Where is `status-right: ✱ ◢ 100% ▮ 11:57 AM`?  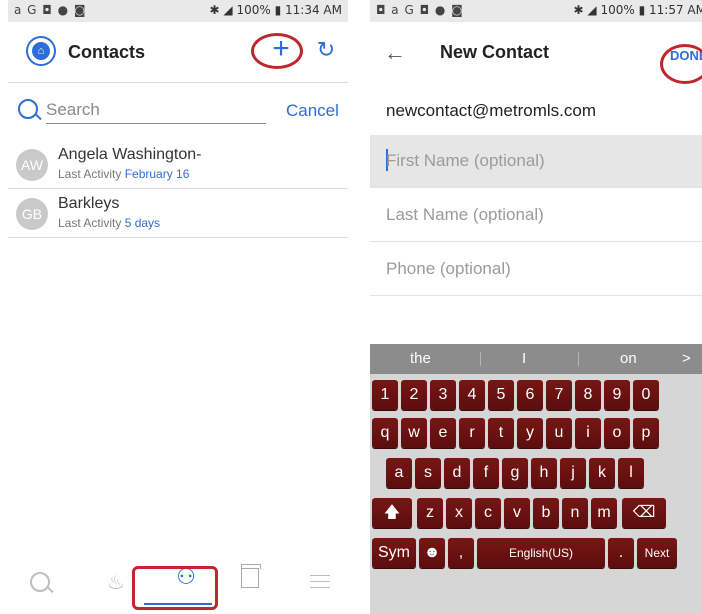
status-right: ✱ ◢ 100% ▮ 11:57 AM is located at coordinates (638, 10).